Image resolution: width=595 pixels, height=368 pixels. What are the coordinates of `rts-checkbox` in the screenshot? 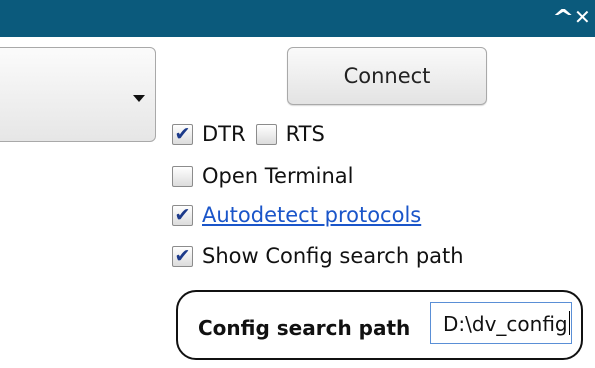 It's located at (266, 134).